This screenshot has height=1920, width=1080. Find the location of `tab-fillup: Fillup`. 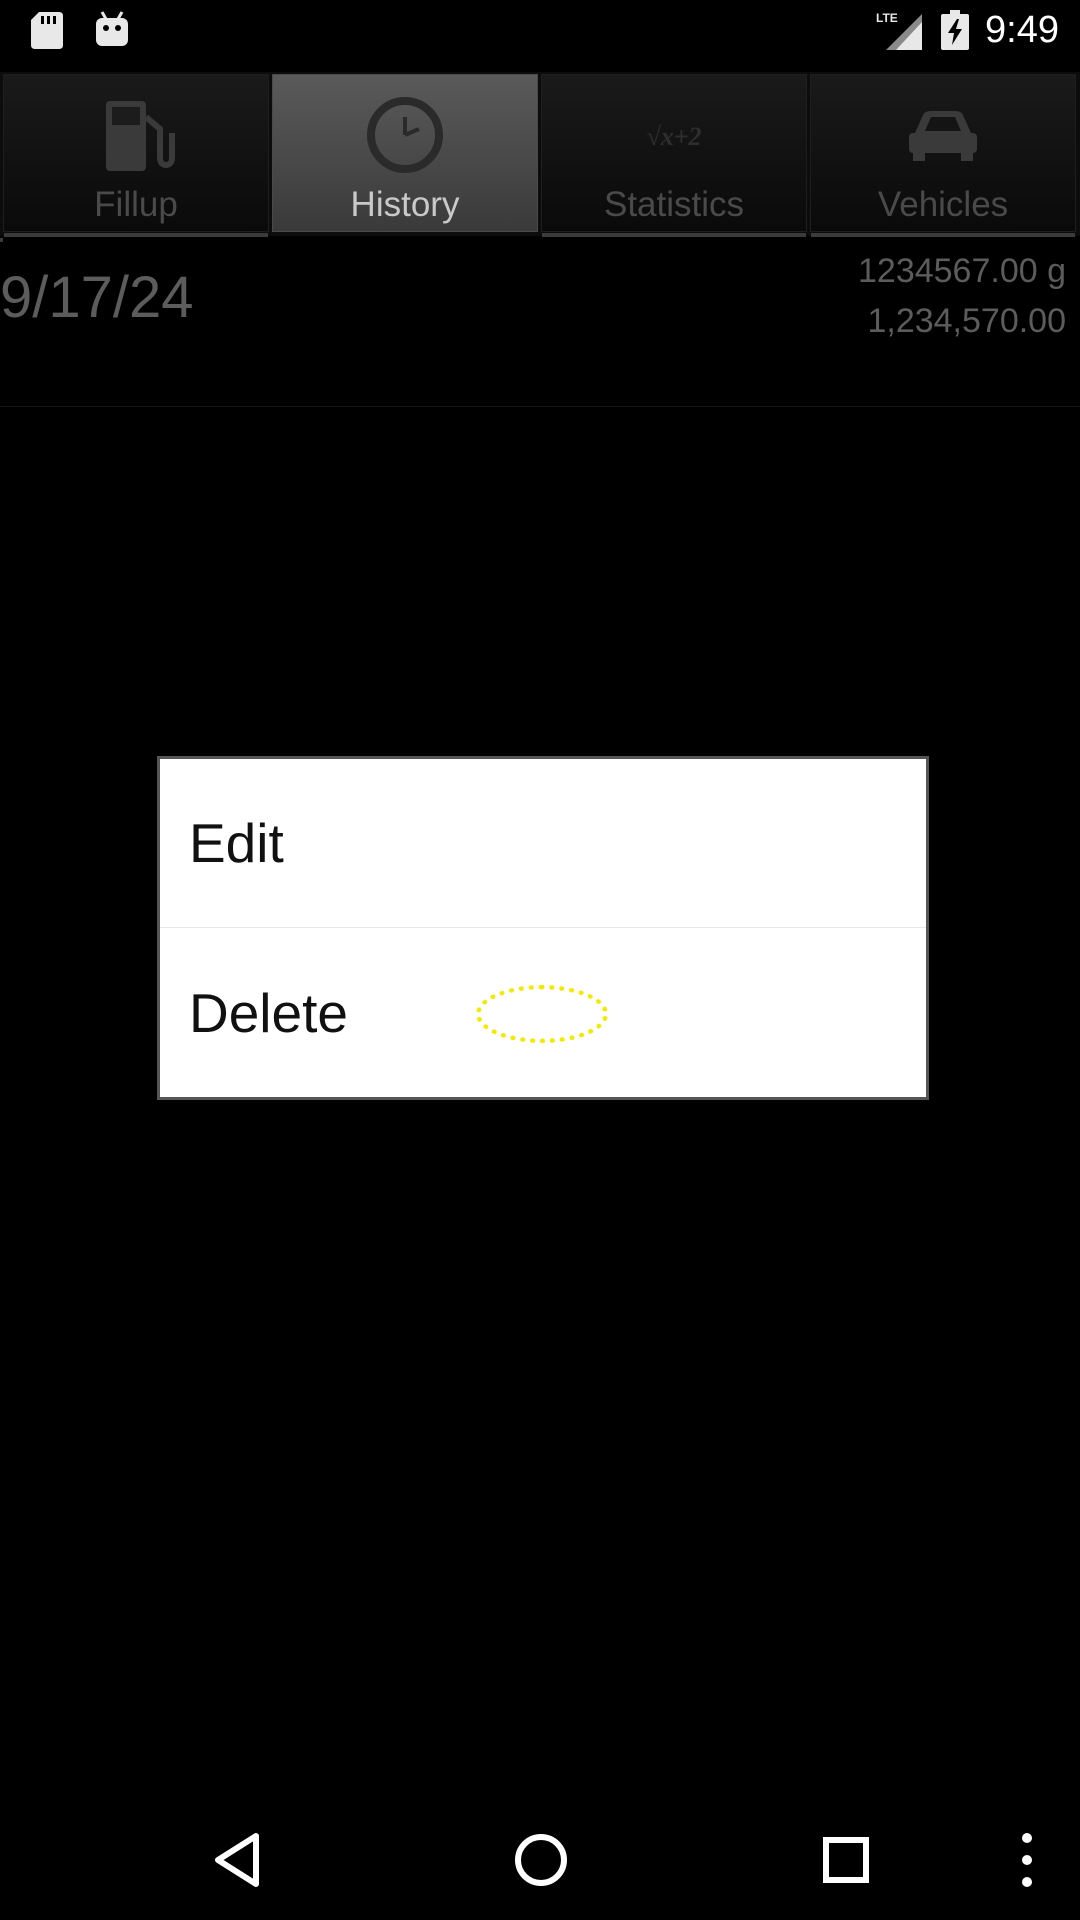

tab-fillup: Fillup is located at coordinates (136, 155).